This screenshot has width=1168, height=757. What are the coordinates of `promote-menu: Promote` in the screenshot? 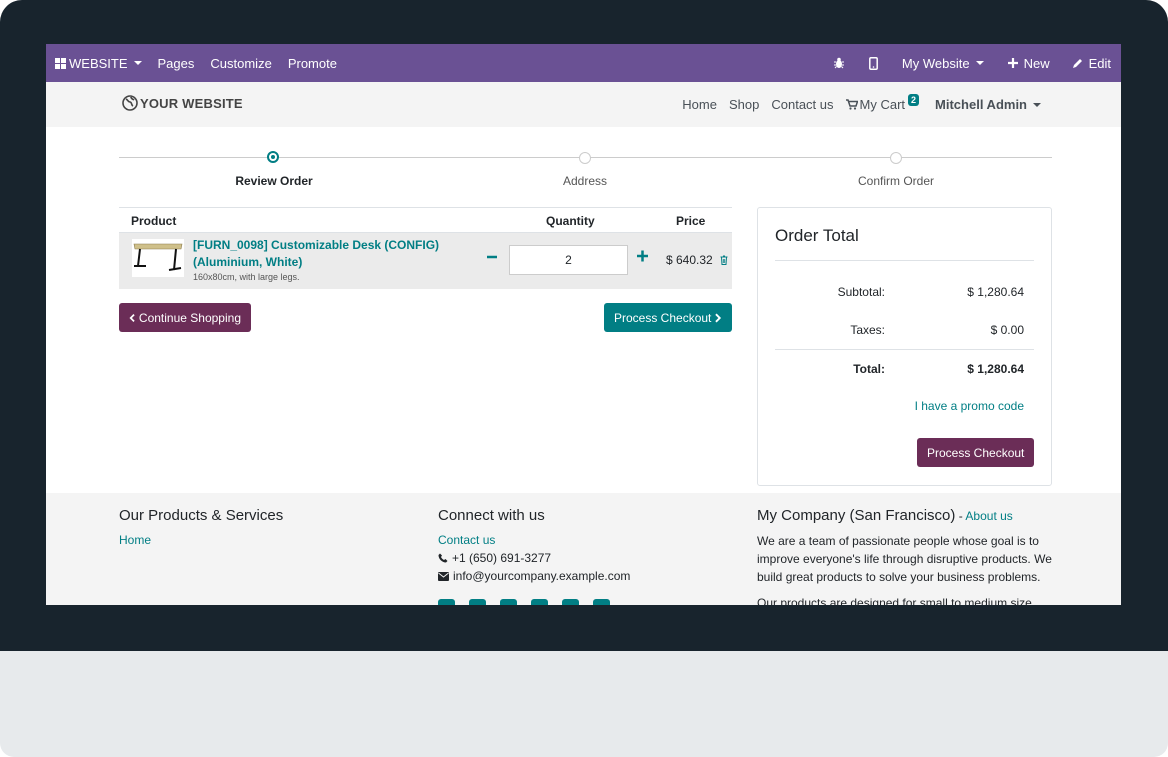 It's located at (312, 63).